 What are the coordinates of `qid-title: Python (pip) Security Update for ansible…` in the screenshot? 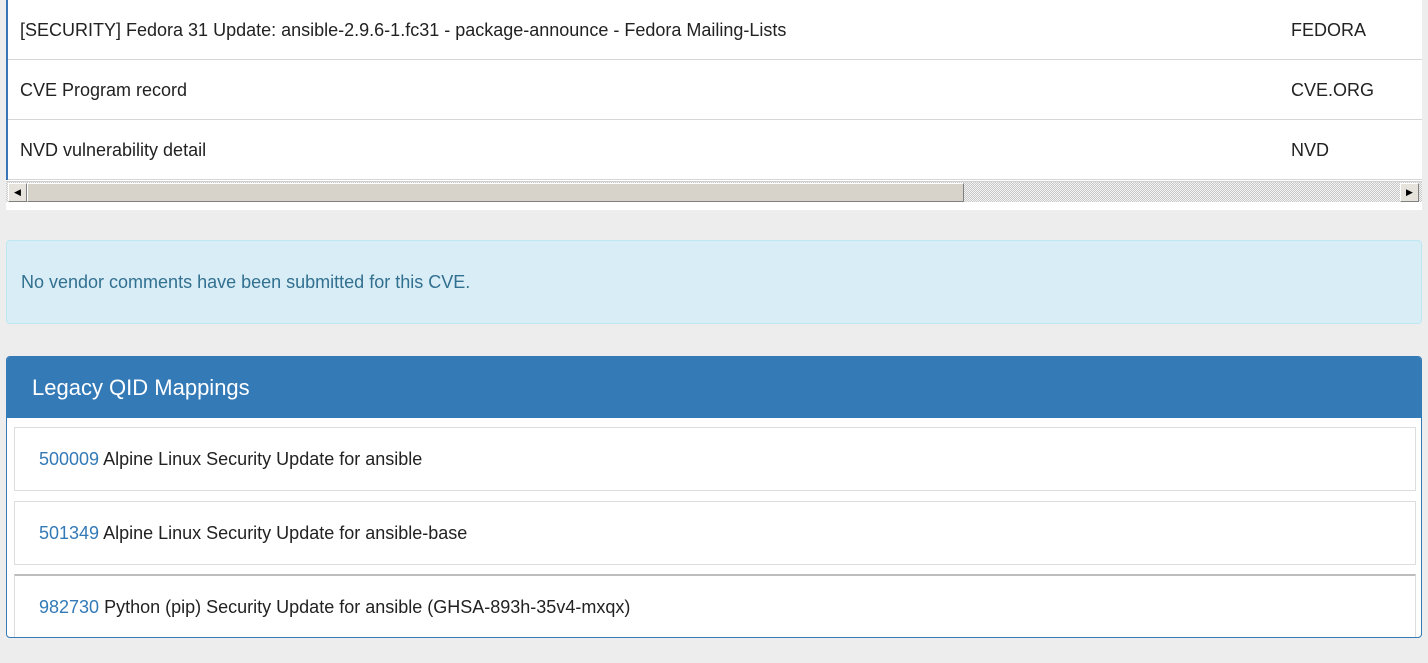 It's located at (367, 607).